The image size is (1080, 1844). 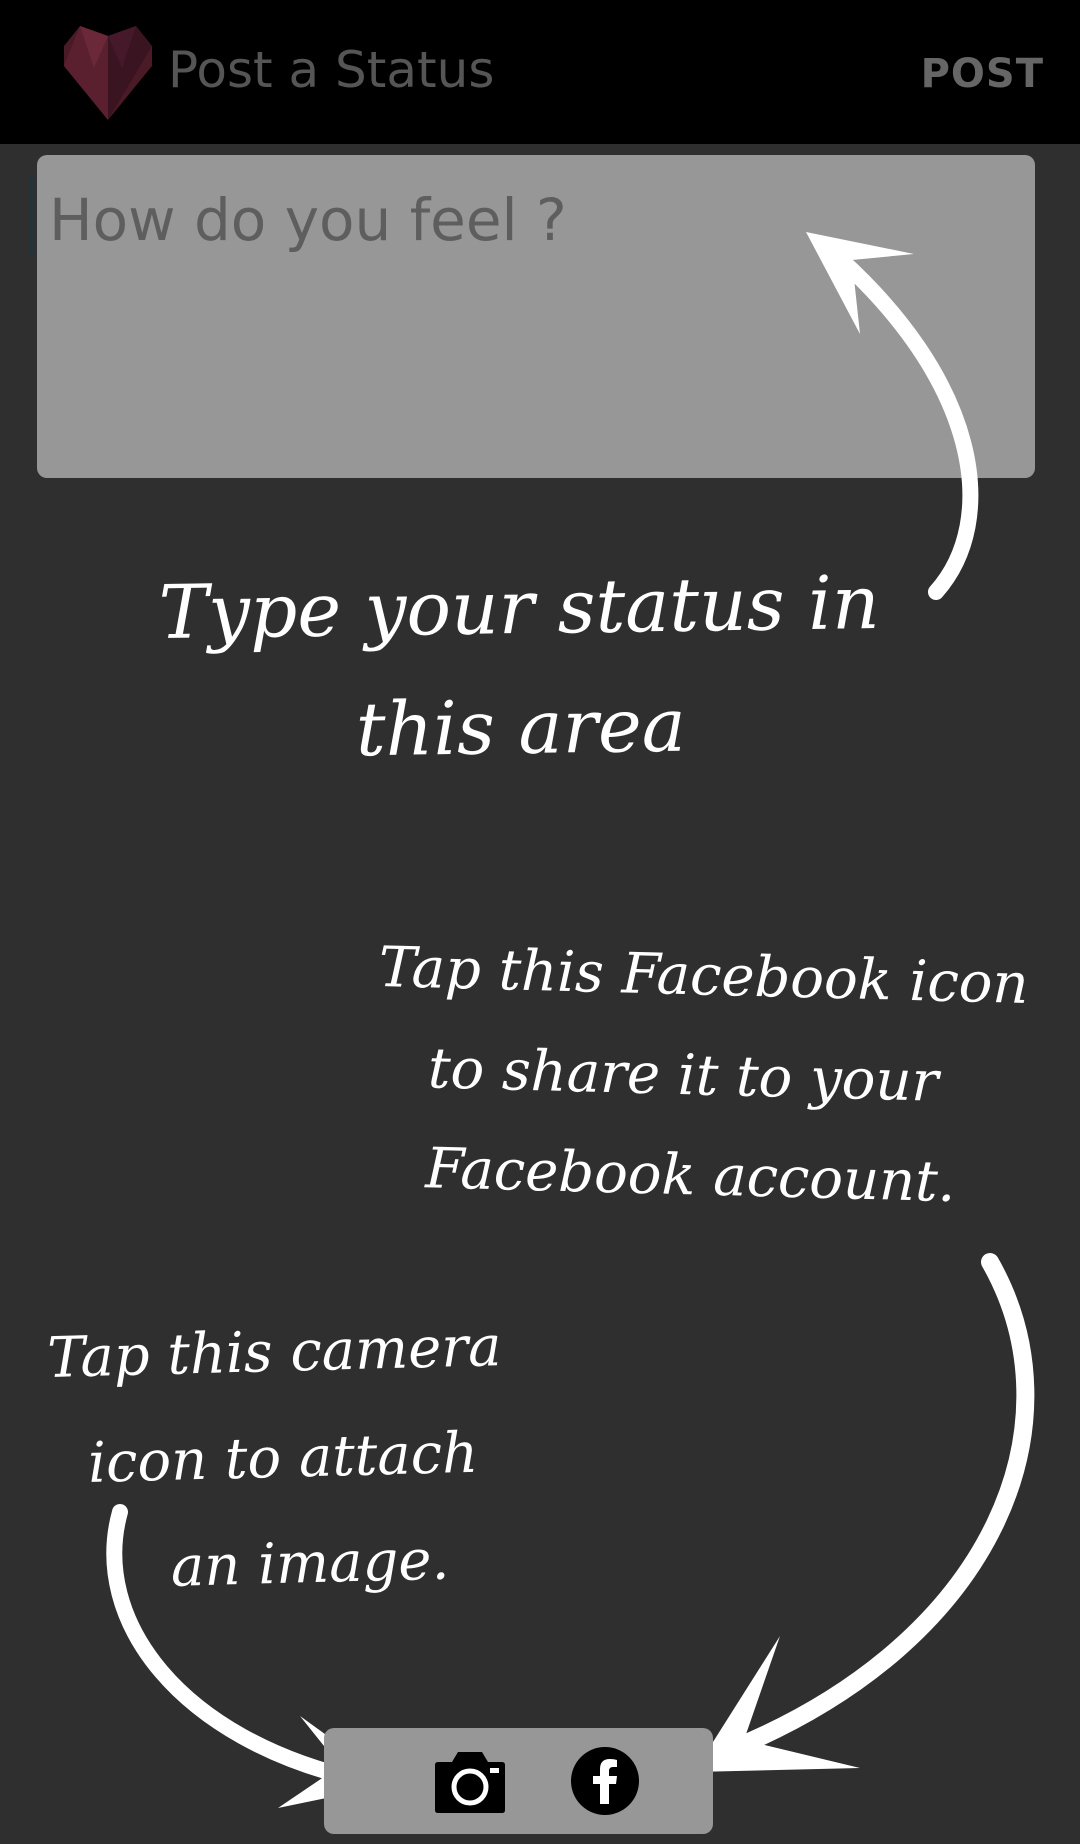 What do you see at coordinates (519, 608) in the screenshot?
I see `hint-status-line-1: Type your status in` at bounding box center [519, 608].